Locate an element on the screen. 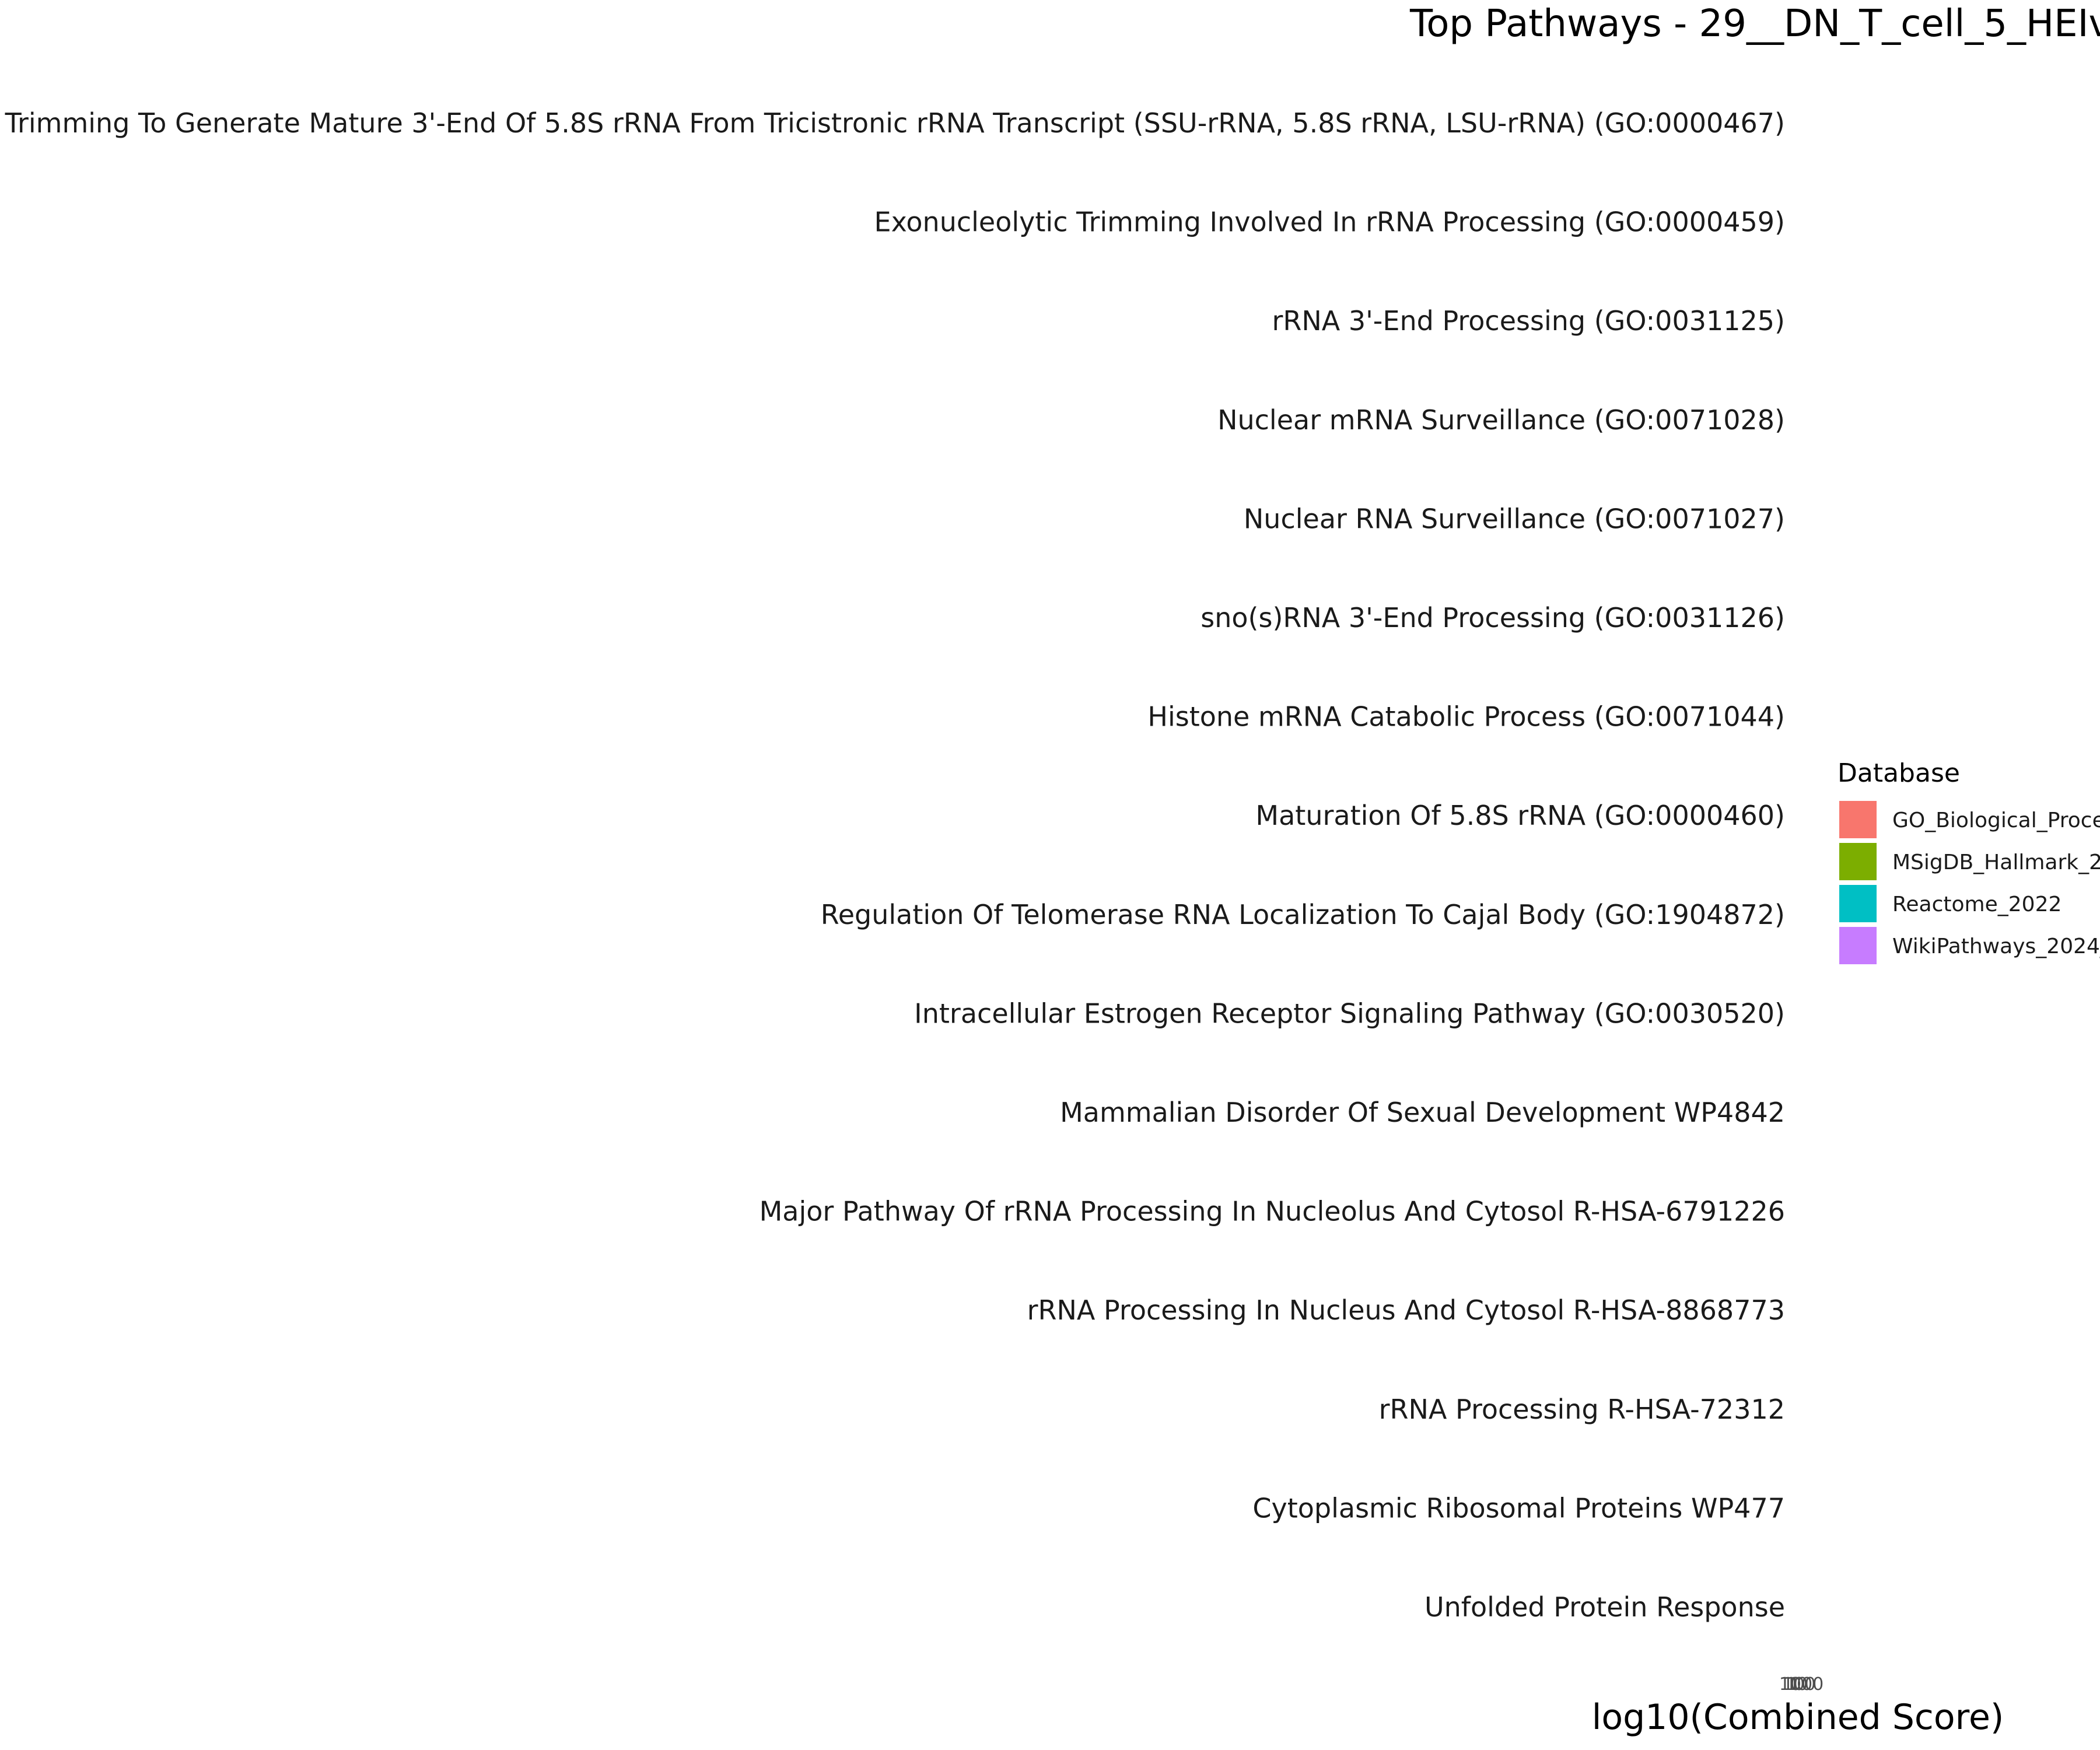  category-label: Cytoplasmic Ribosomal Proteins WP477 is located at coordinates (1518, 1508).